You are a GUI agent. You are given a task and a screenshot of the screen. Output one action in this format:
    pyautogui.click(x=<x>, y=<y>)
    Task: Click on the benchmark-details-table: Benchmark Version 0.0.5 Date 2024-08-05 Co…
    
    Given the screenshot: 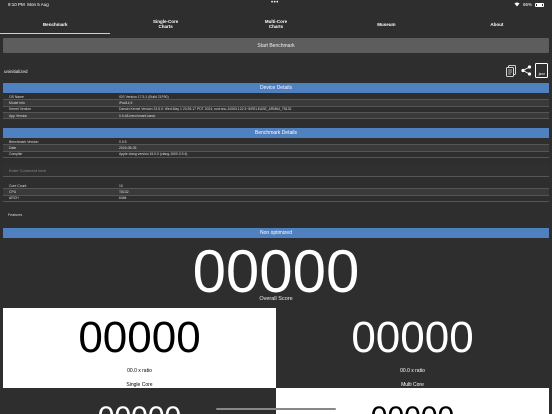 What is the action you would take?
    pyautogui.click(x=276, y=148)
    